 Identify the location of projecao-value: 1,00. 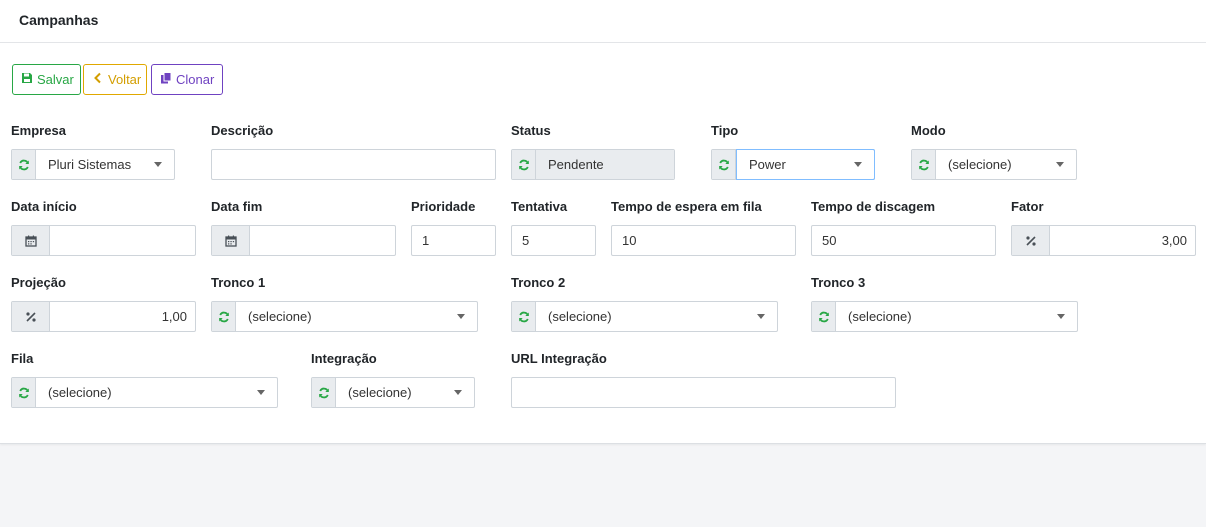
(174, 316).